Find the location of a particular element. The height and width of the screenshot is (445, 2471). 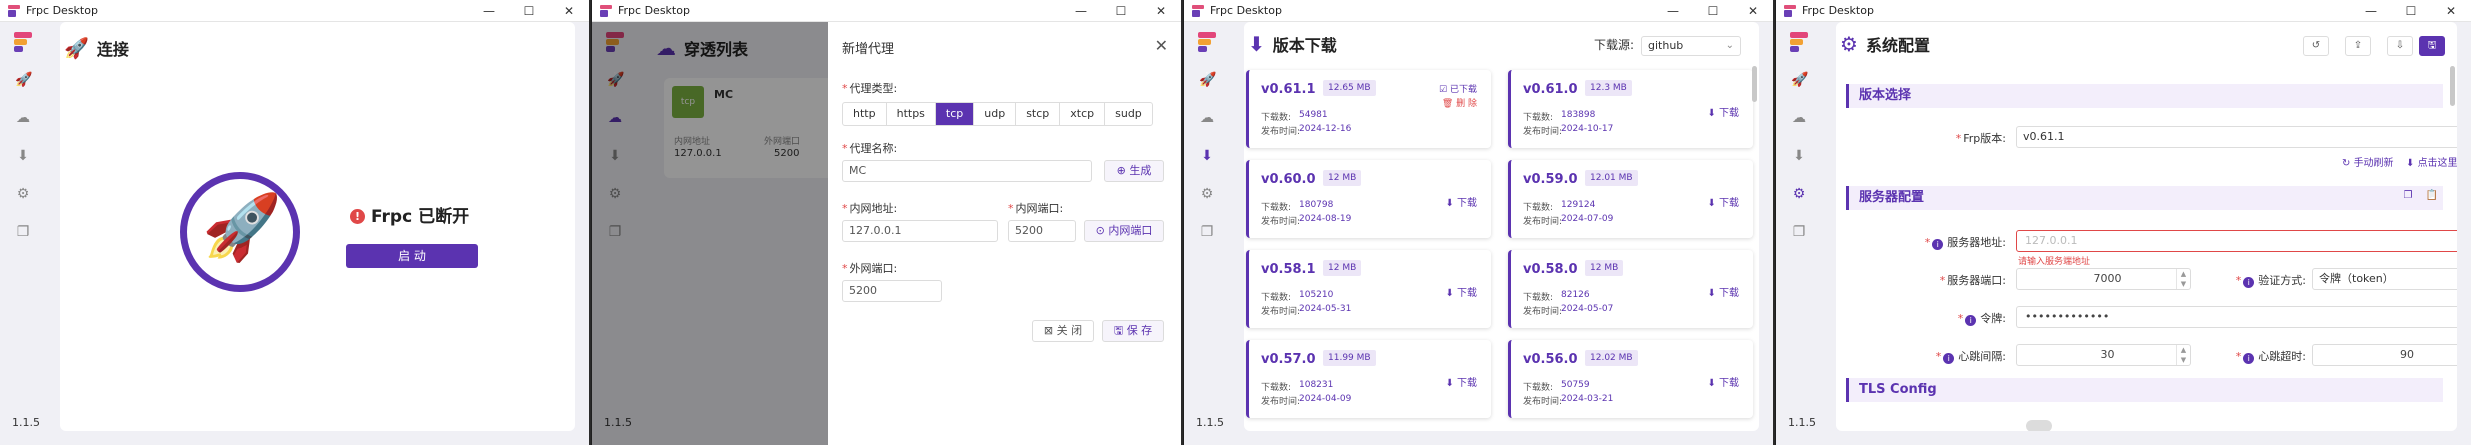

local-port-input: 5200 is located at coordinates (1042, 231).